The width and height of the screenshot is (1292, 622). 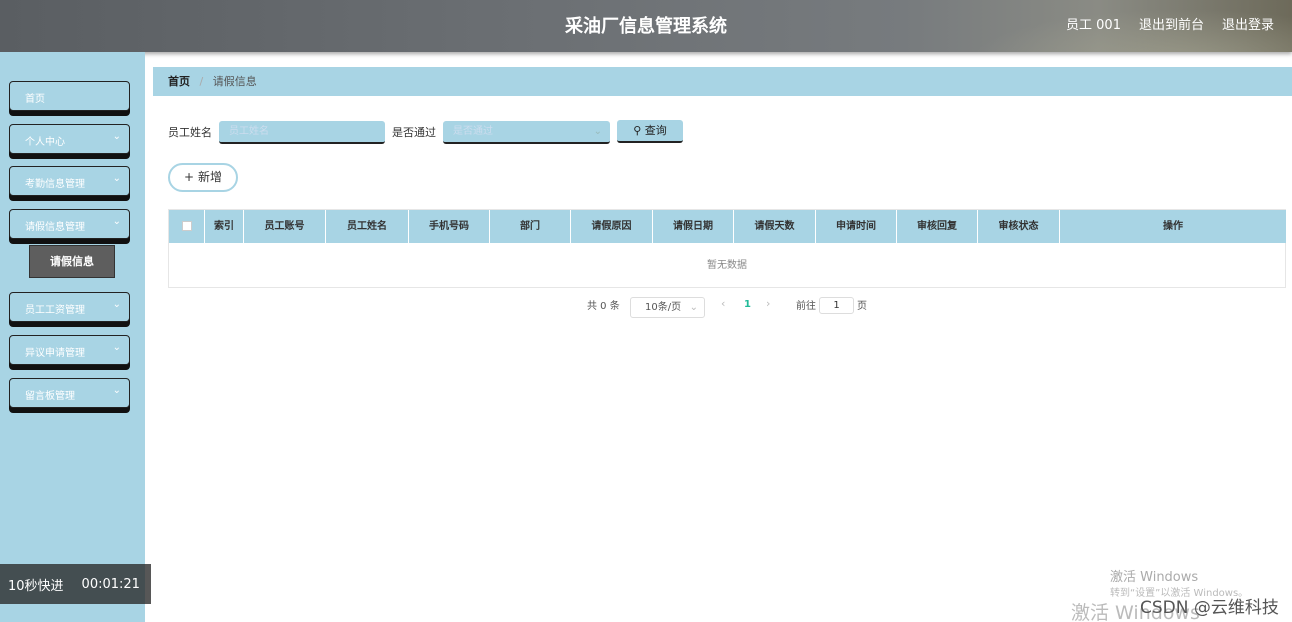 I want to click on employee-name-label: 员工姓名, so click(x=190, y=132).